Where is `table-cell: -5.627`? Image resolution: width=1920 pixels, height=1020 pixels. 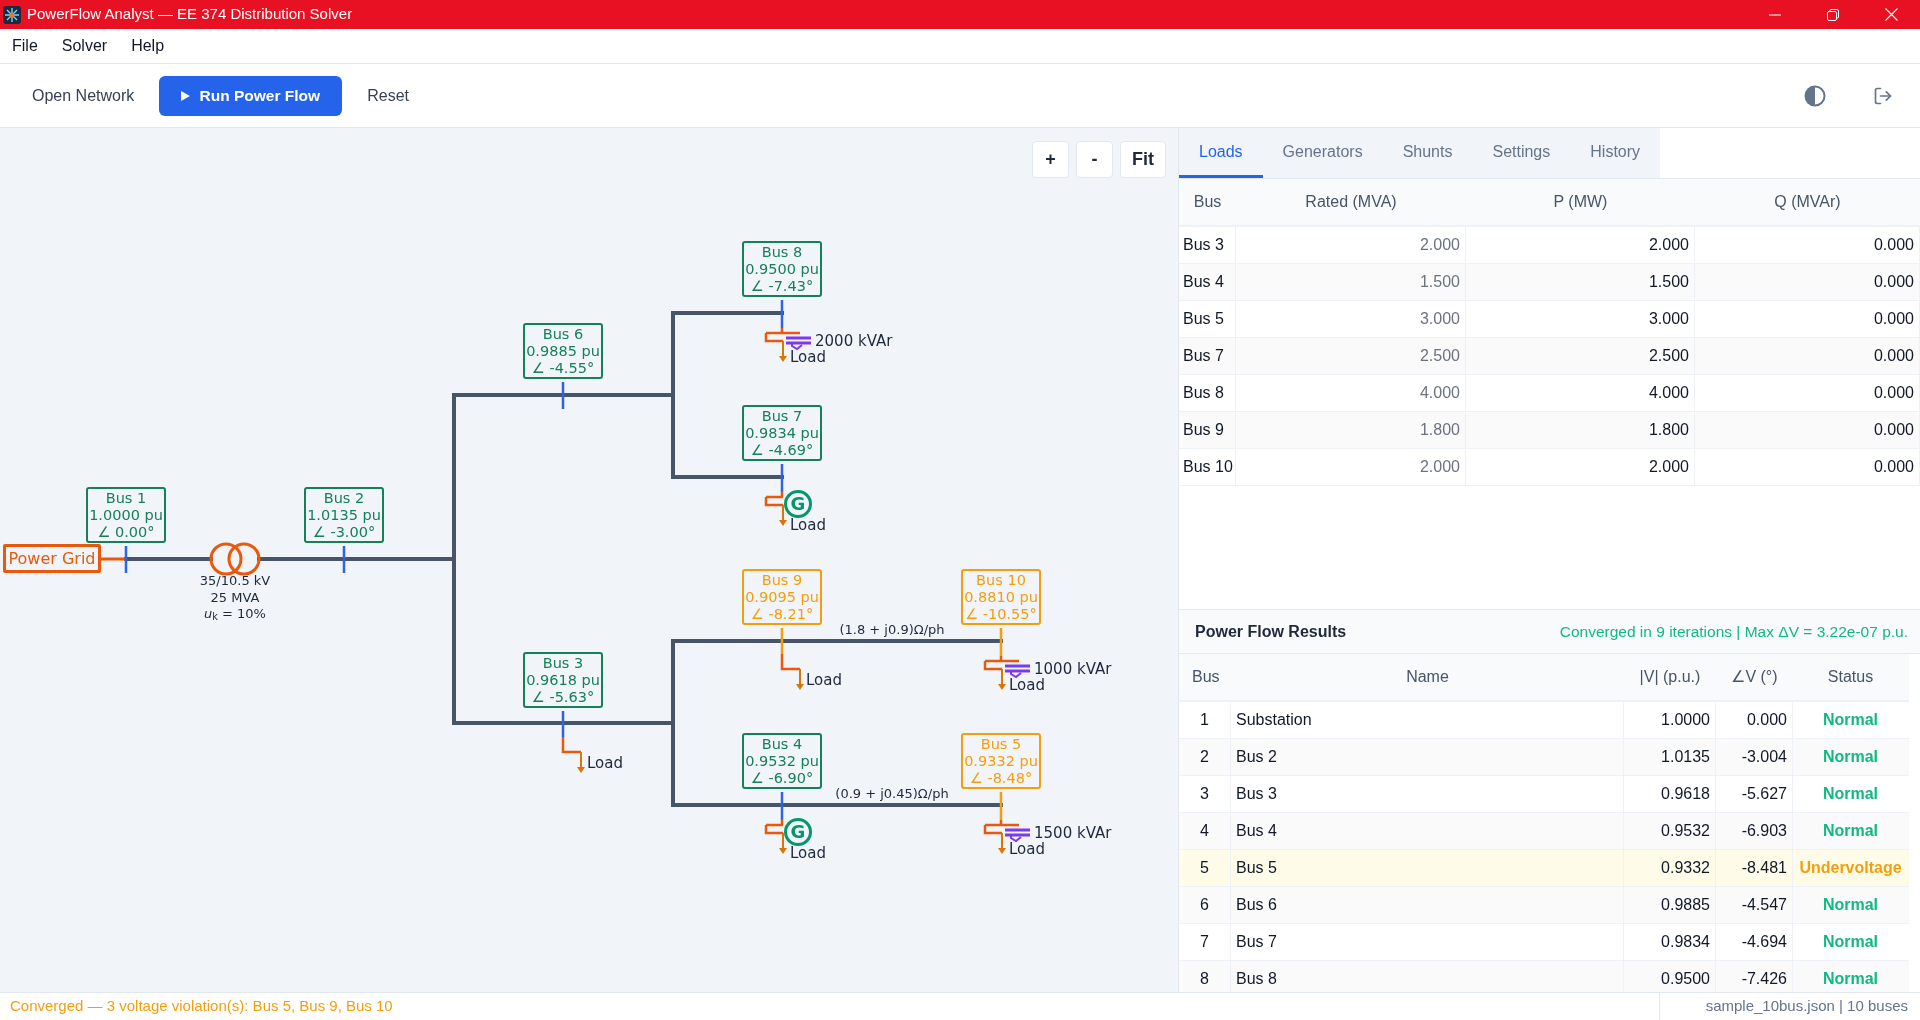 table-cell: -5.627 is located at coordinates (1754, 794).